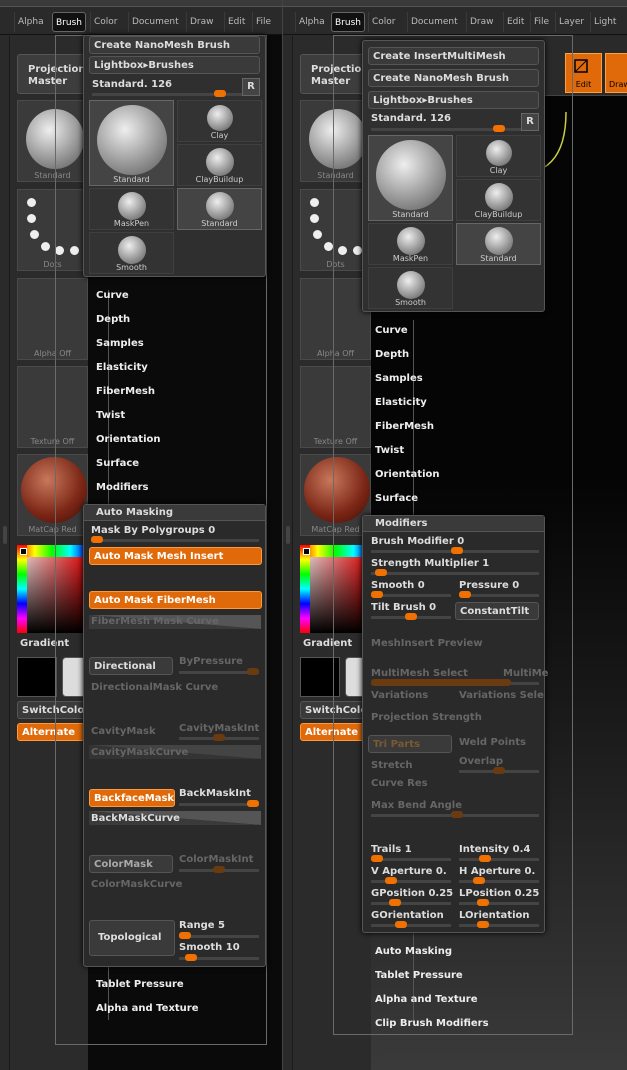  I want to click on variations-select-slider: Variations Sele, so click(501, 695).